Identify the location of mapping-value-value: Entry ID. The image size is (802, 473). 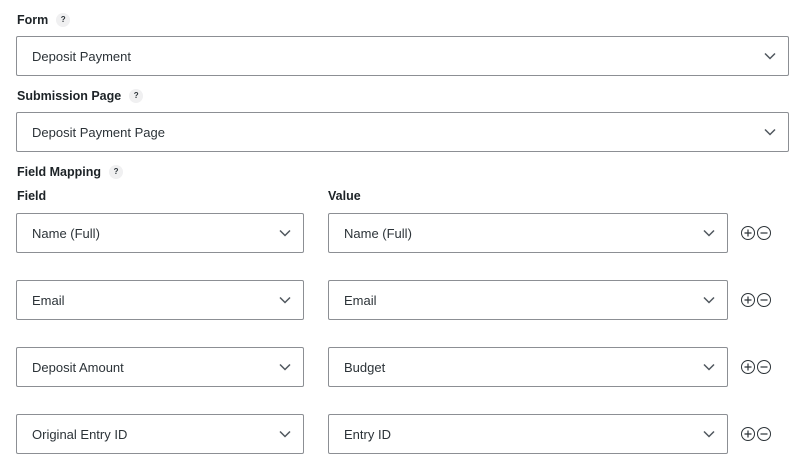
(367, 434).